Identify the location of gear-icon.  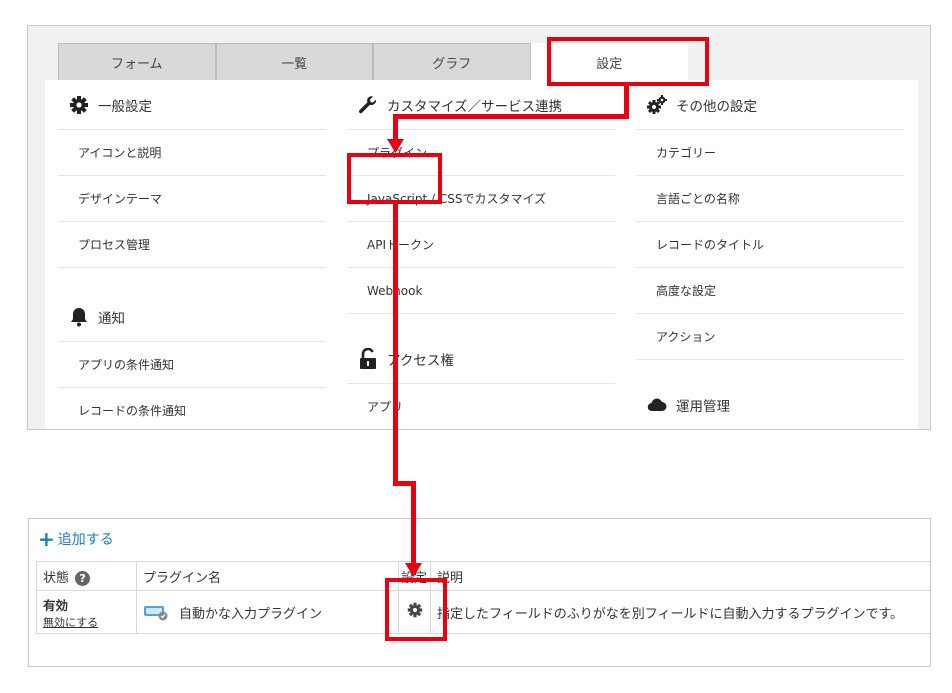
(79, 105).